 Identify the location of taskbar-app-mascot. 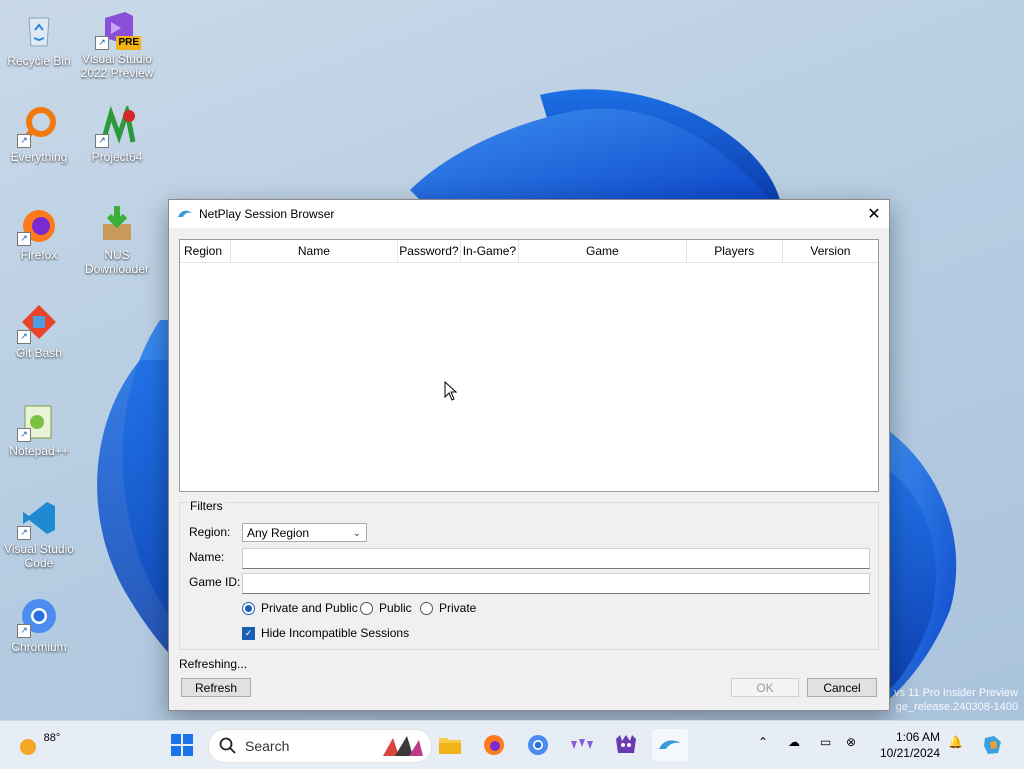
(626, 745).